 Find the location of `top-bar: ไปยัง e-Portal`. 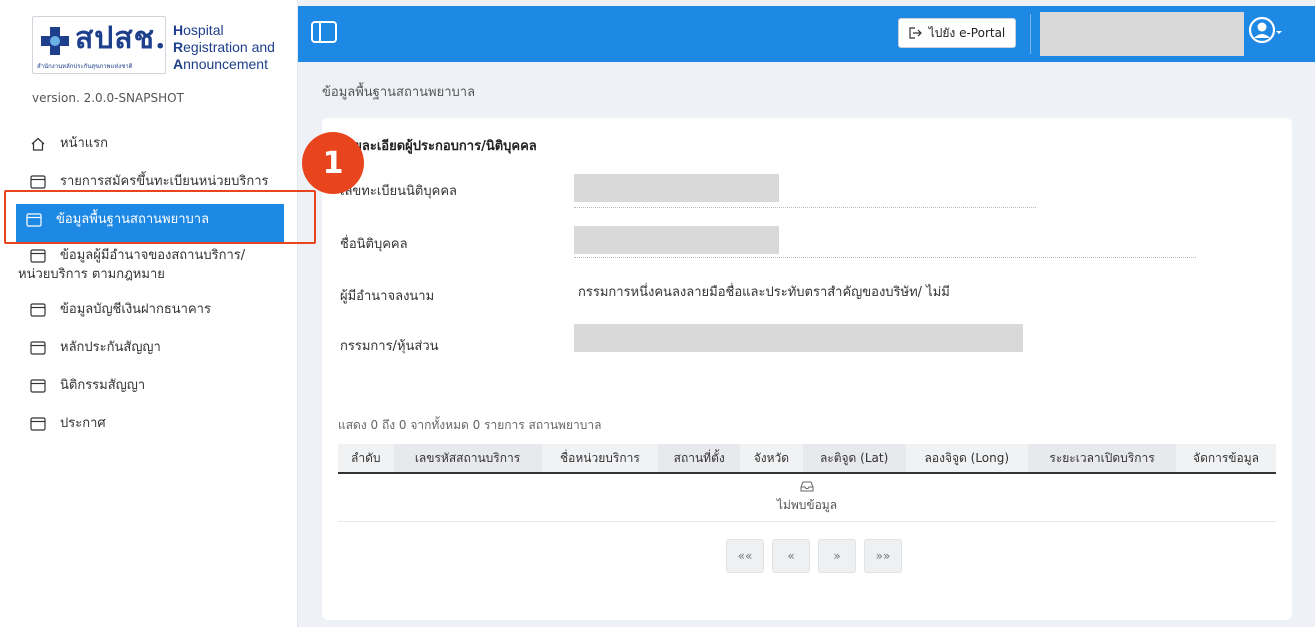

top-bar: ไปยัง e-Portal is located at coordinates (806, 34).